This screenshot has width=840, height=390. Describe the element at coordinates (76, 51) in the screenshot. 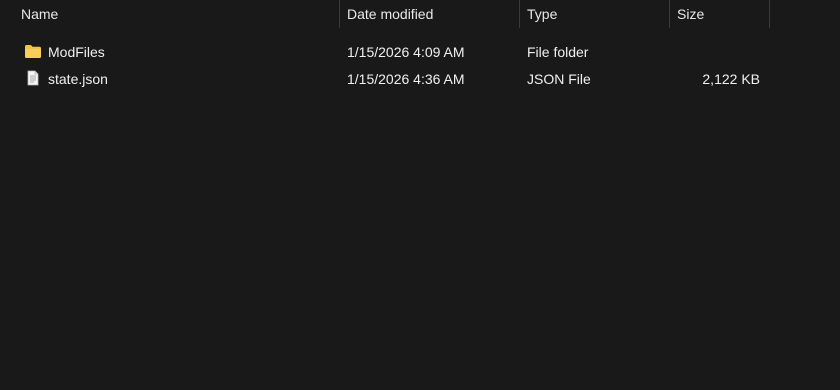

I see `file-name: ModFiles` at that location.